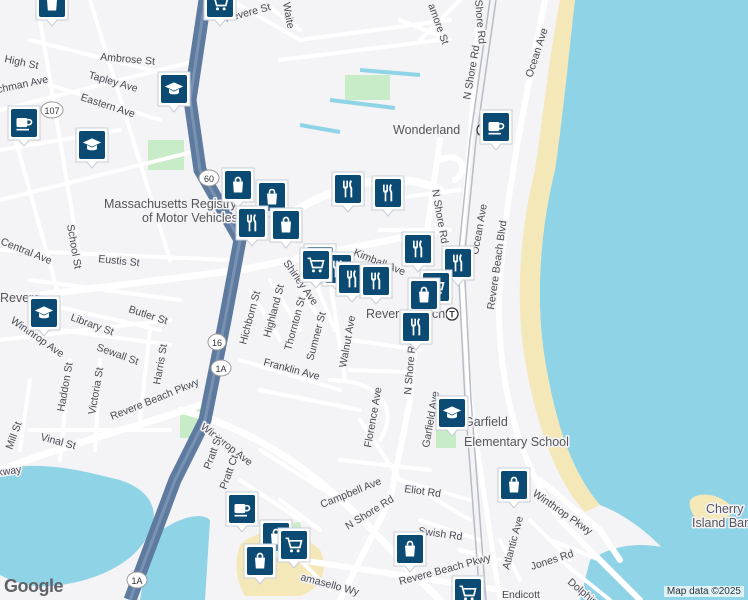  I want to click on bag-icon, so click(52, 6).